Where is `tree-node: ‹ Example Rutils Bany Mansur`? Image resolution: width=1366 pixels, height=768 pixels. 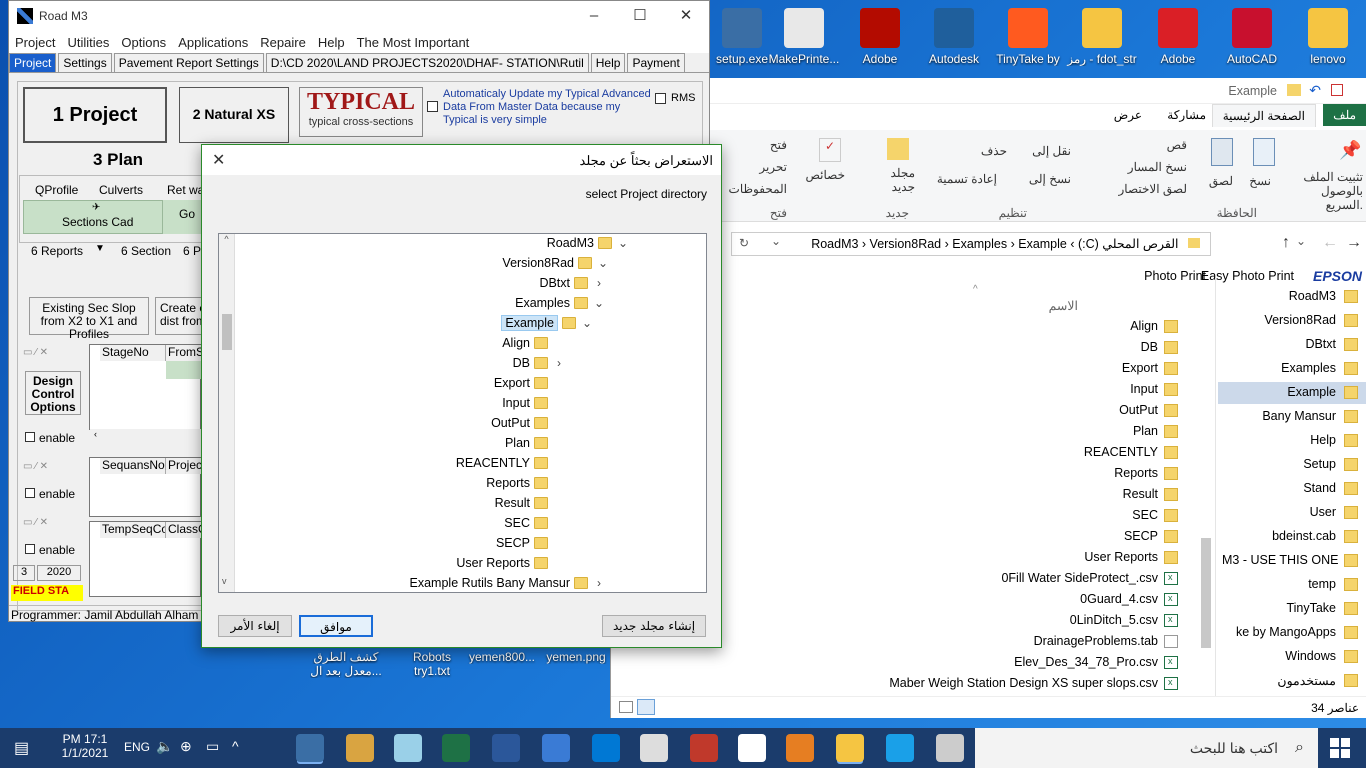 tree-node: ‹ Example Rutils Bany Mansur is located at coordinates (508, 583).